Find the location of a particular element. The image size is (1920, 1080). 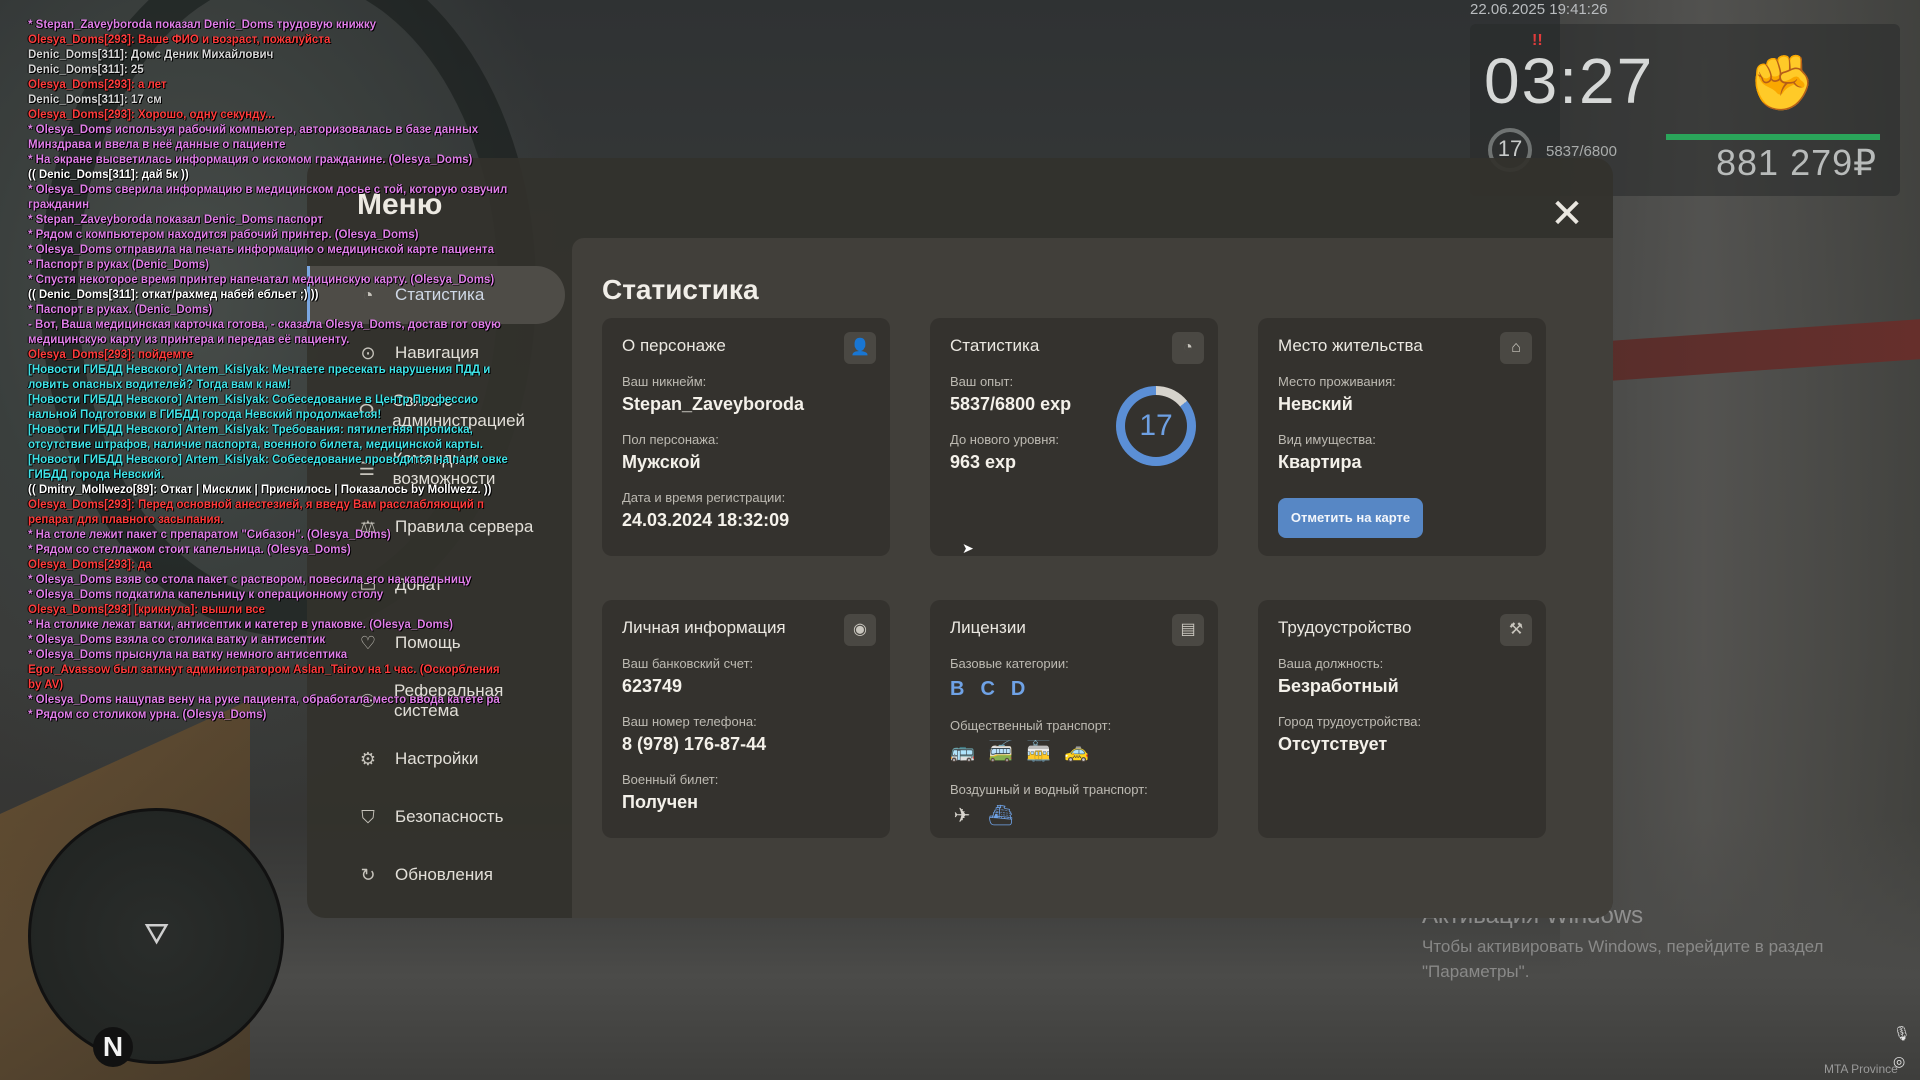

bus-icon: 🚌 is located at coordinates (962, 752).